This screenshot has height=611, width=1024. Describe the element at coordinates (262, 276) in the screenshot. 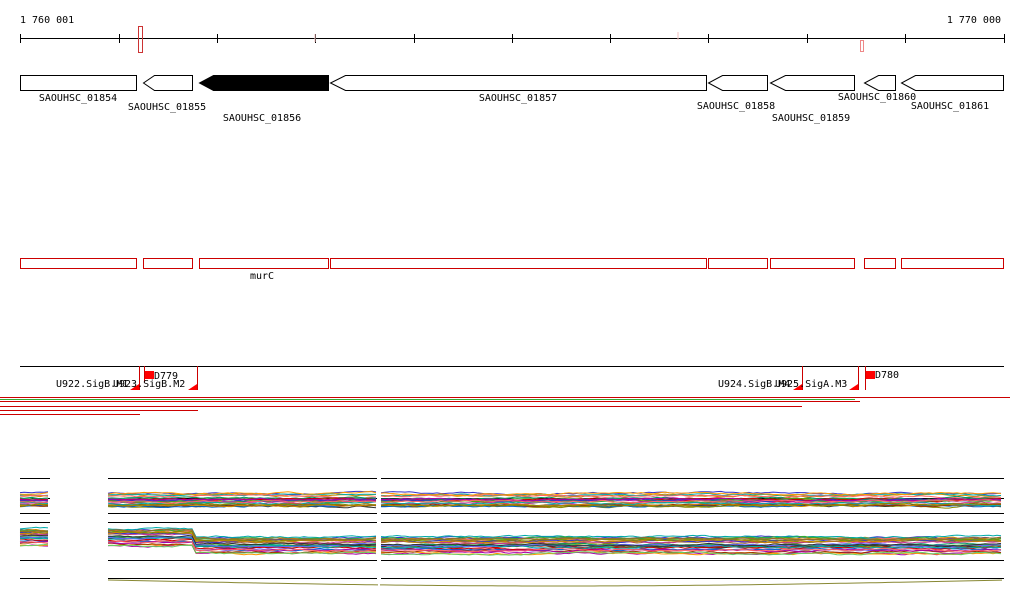

I see `feature-label: murC` at that location.